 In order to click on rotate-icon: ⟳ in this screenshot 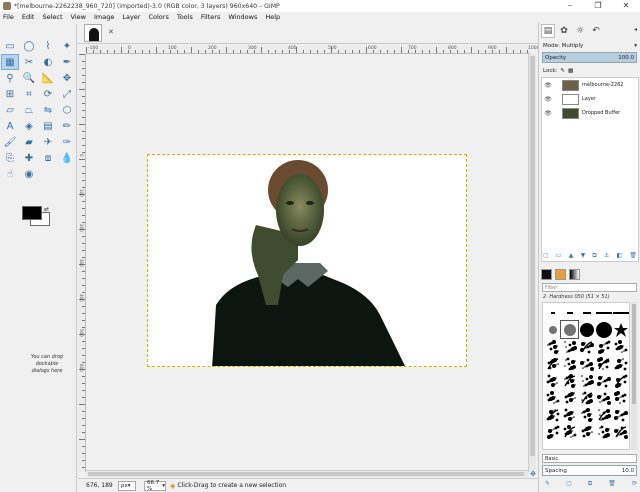, I will do `click(48, 94)`.